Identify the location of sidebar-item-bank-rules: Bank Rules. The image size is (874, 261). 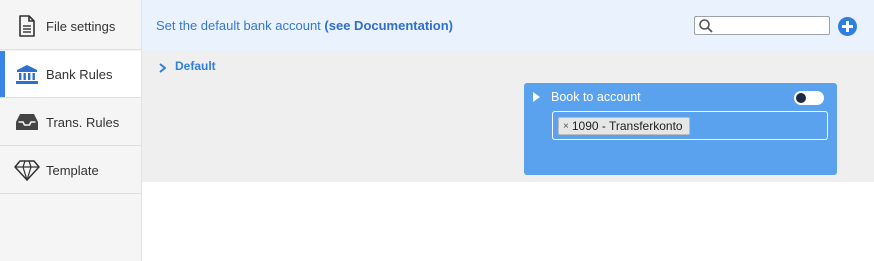
(70, 74).